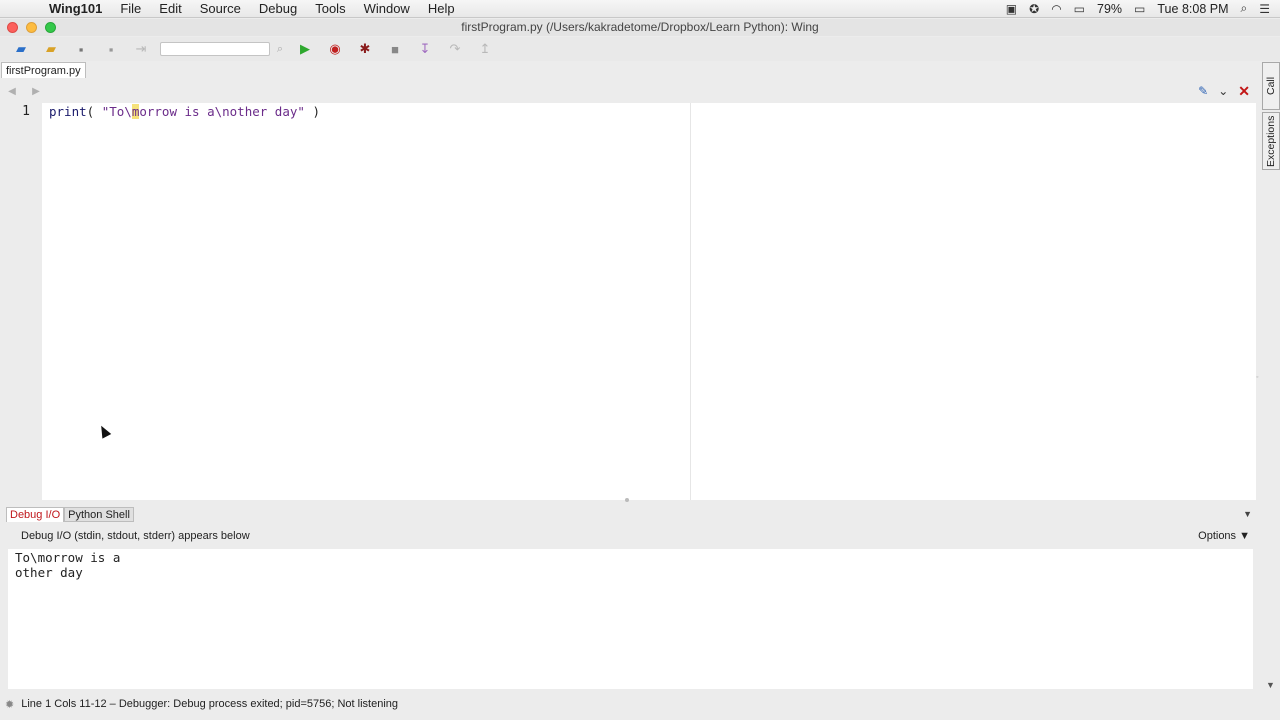 The width and height of the screenshot is (1280, 720). What do you see at coordinates (12, 91) in the screenshot?
I see `back-arrow-icon: ◀` at bounding box center [12, 91].